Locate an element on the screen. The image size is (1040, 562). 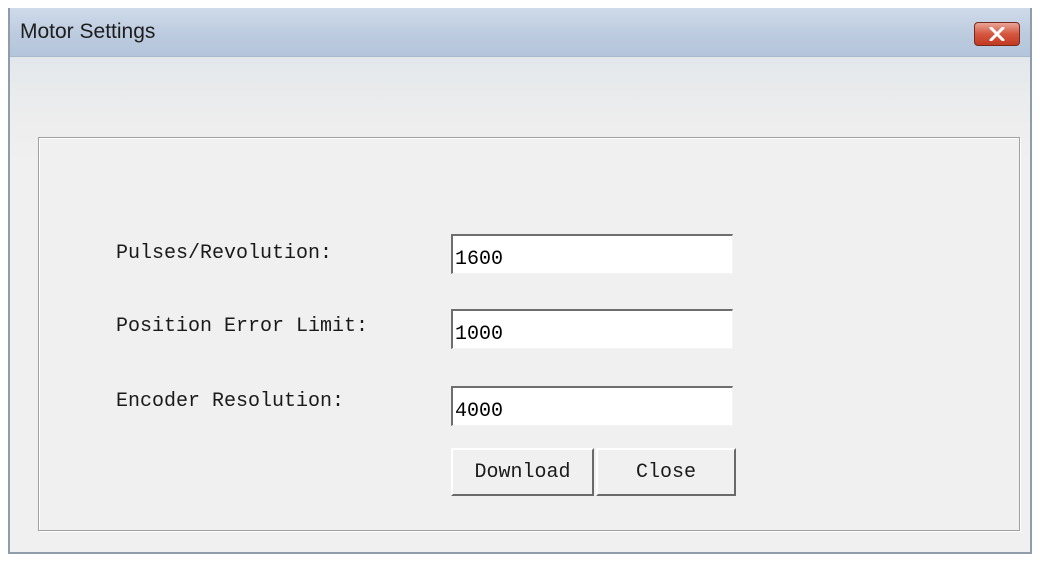
download-button: Download is located at coordinates (522, 472).